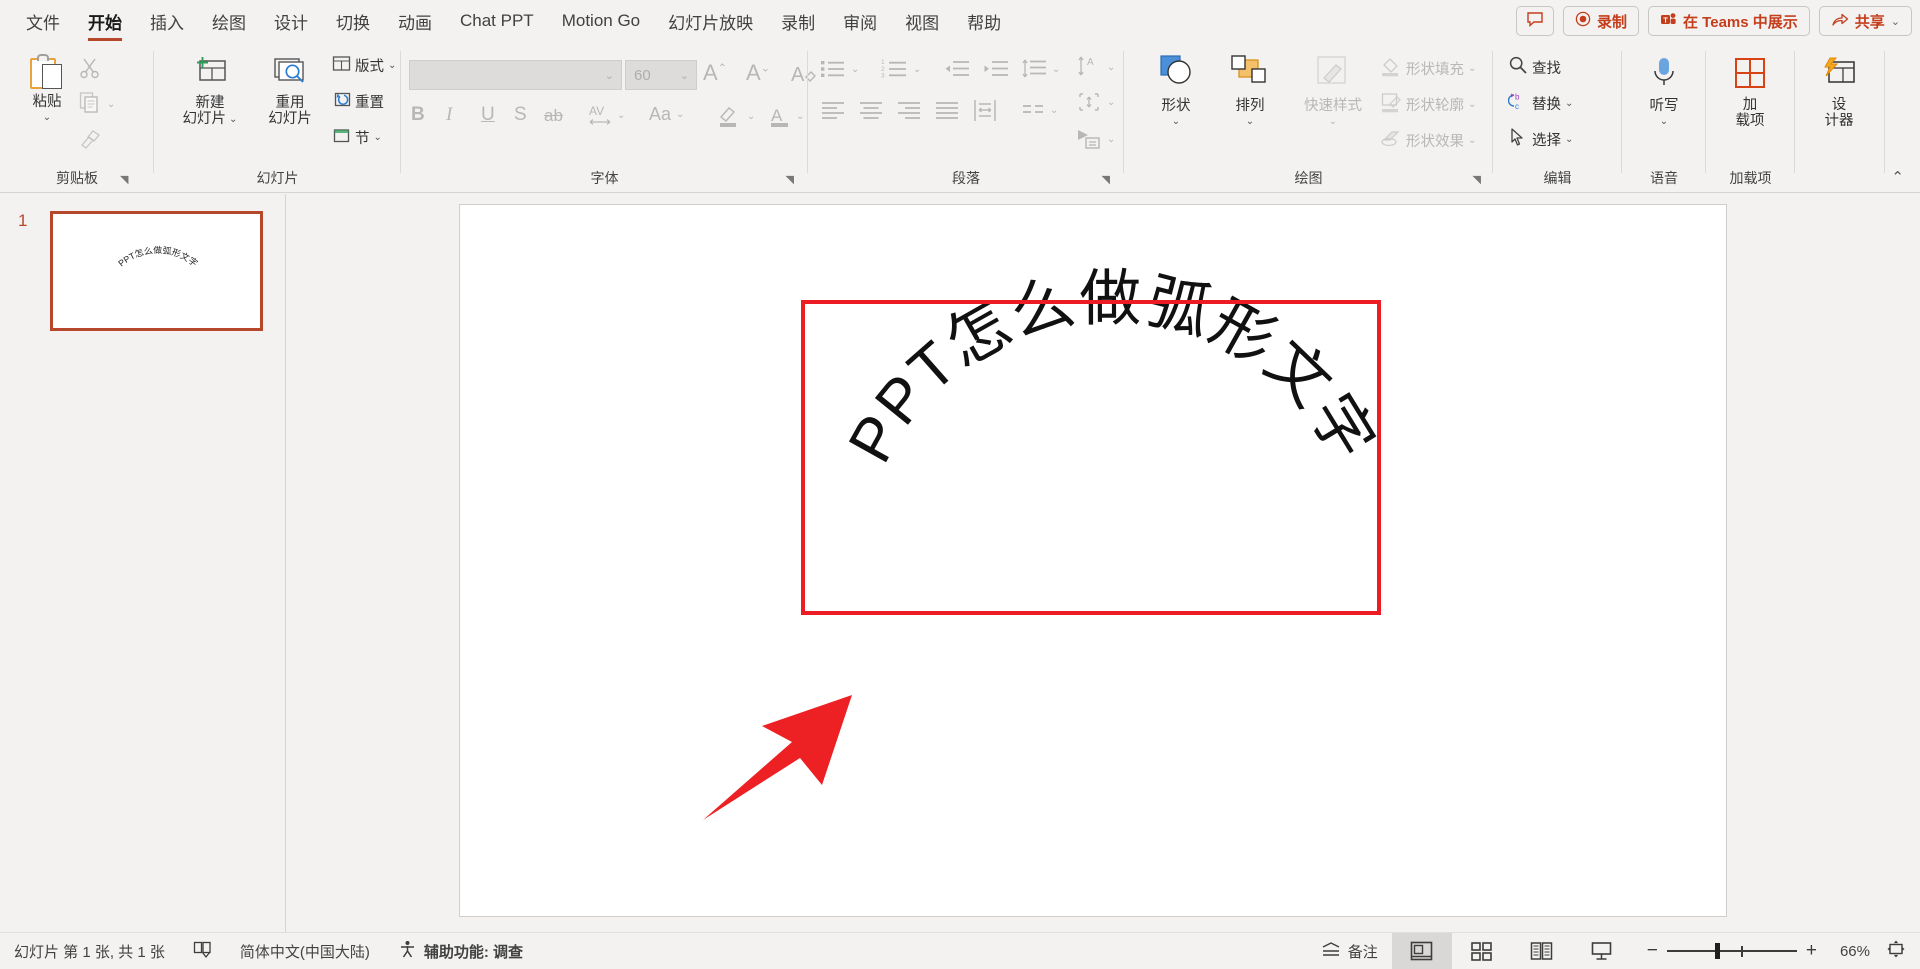 Image resolution: width=1920 pixels, height=969 pixels. What do you see at coordinates (124, 179) in the screenshot?
I see `clipboard-dialog-launcher: ◥` at bounding box center [124, 179].